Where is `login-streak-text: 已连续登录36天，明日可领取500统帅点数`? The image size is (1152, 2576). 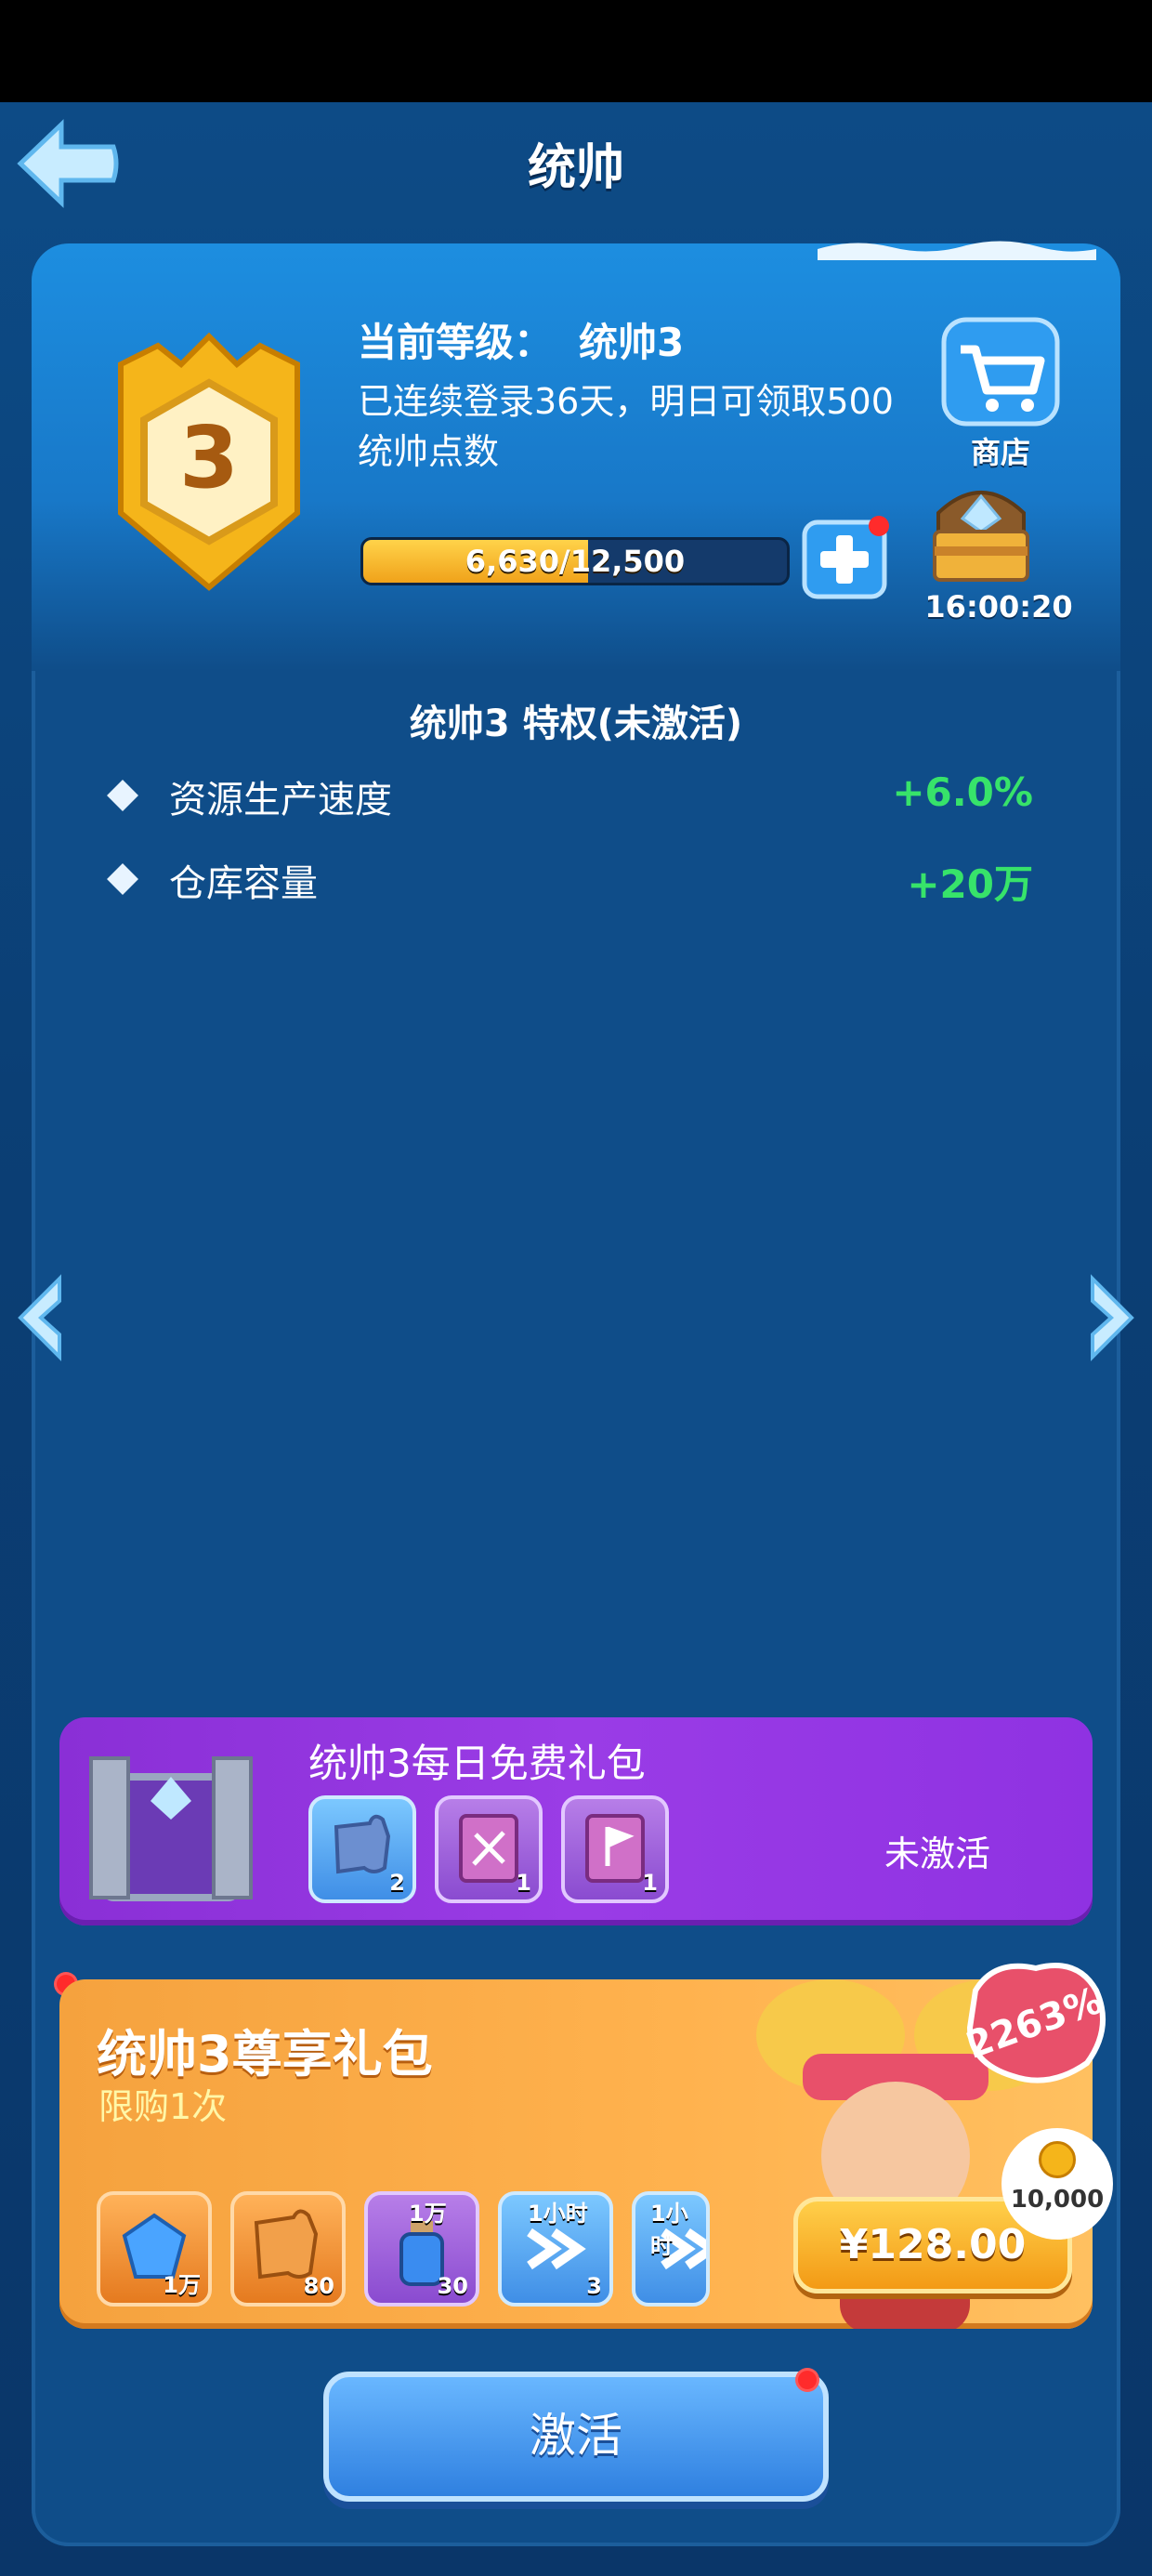 login-streak-text: 已连续登录36天，明日可领取500统帅点数 is located at coordinates (626, 426).